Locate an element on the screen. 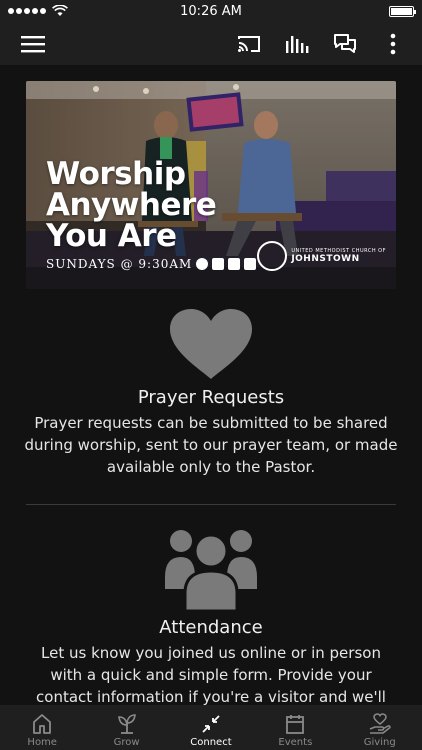 This screenshot has height=750, width=422. banner-title: Worship Anywhere You Are is located at coordinates (131, 205).